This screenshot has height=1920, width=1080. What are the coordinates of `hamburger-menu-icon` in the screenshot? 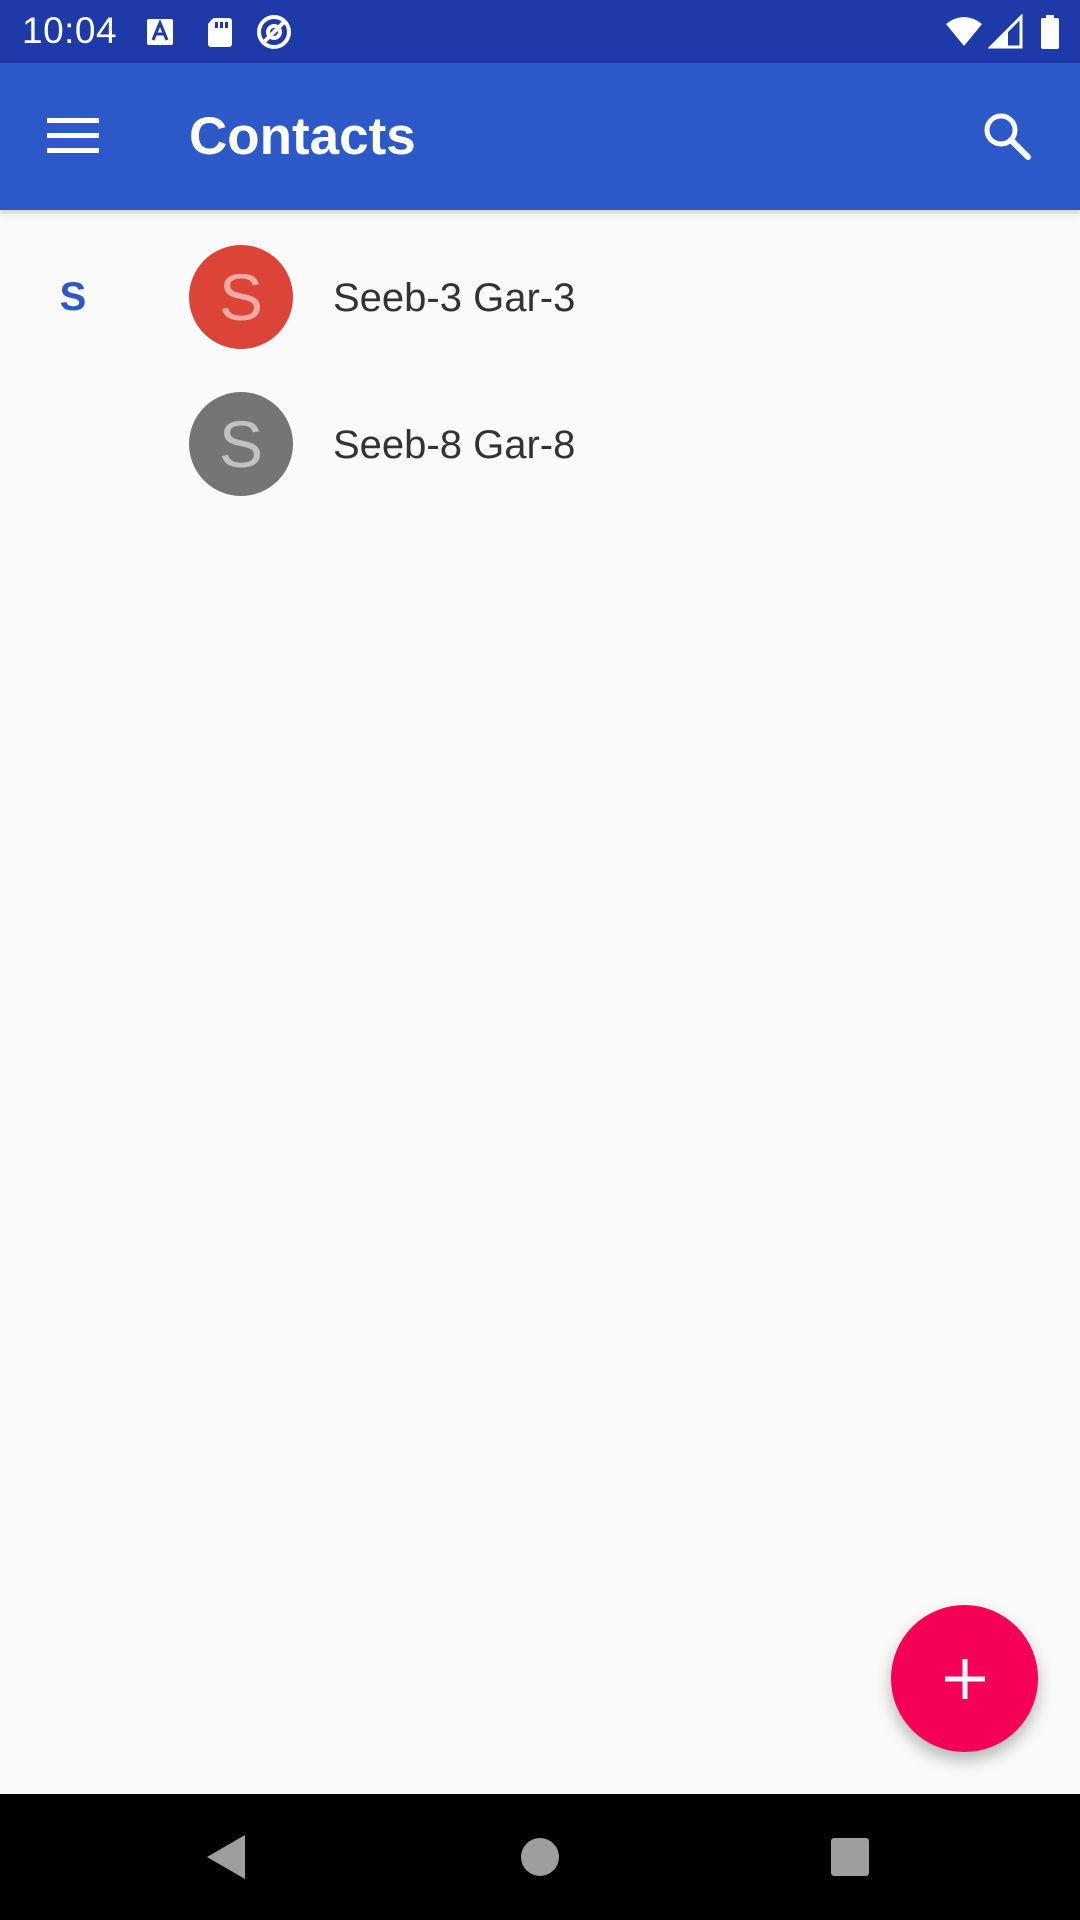 It's located at (73, 135).